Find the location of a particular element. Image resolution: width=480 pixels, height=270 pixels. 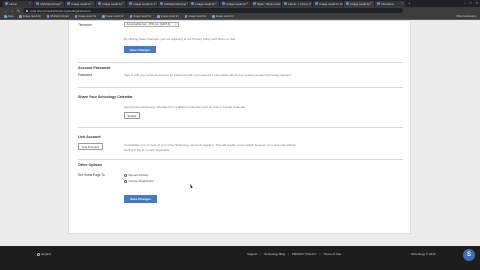

enable-calendar-button: Enable is located at coordinates (132, 115).